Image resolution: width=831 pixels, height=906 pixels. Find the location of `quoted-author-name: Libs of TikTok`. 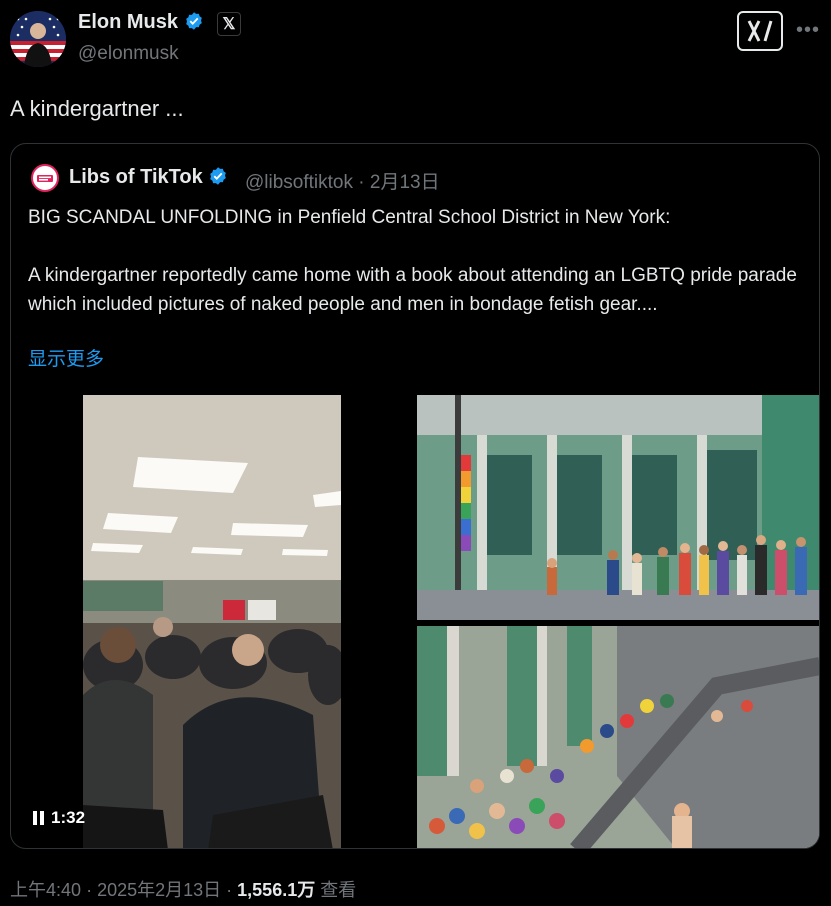

quoted-author-name: Libs of TikTok is located at coordinates (148, 177).